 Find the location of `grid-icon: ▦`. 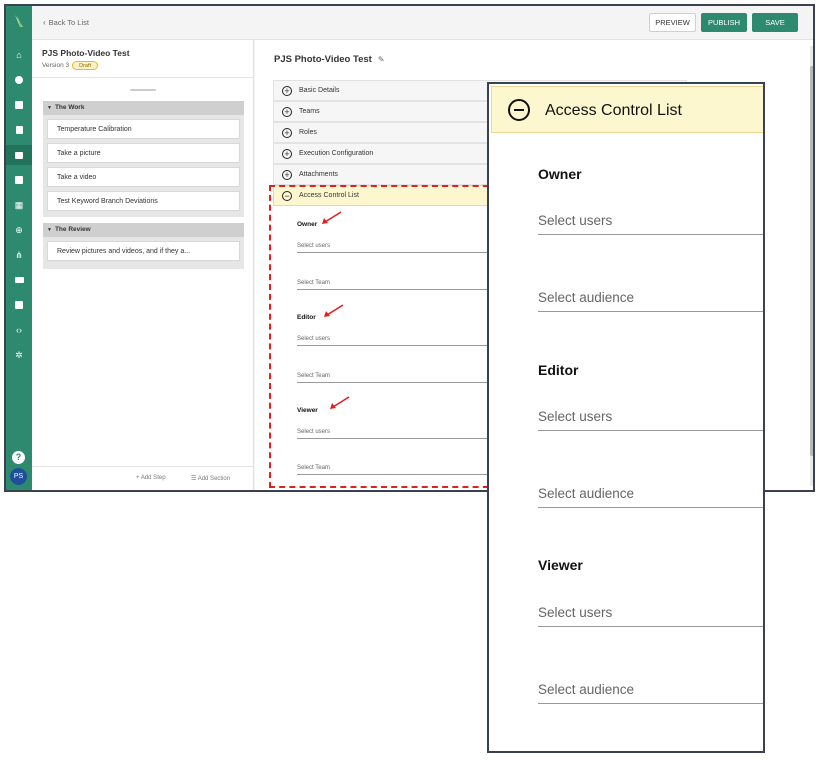

grid-icon: ▦ is located at coordinates (19, 205).